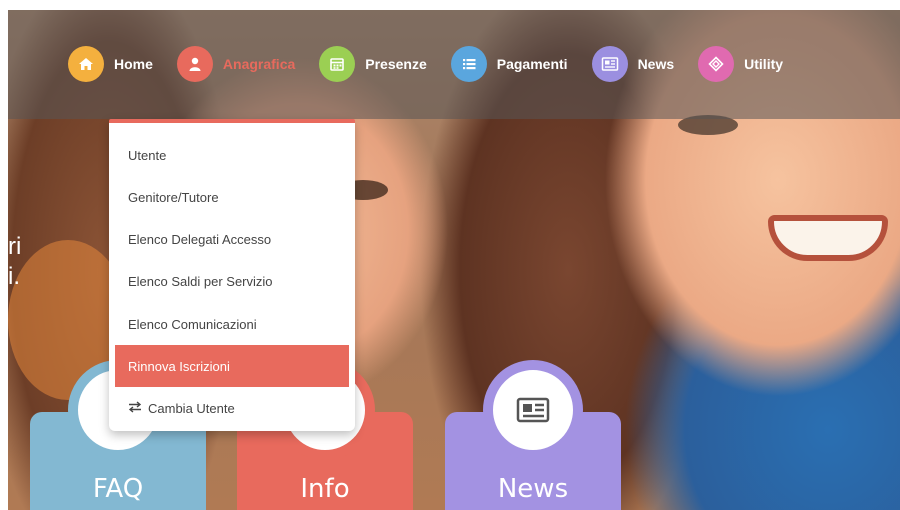 The image size is (900, 510). I want to click on nav-item-label: Utility, so click(764, 64).